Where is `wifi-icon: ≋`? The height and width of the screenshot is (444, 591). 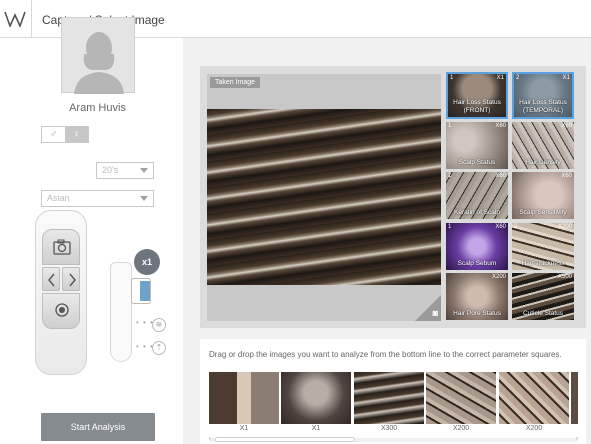
wifi-icon: ≋ is located at coordinates (159, 325).